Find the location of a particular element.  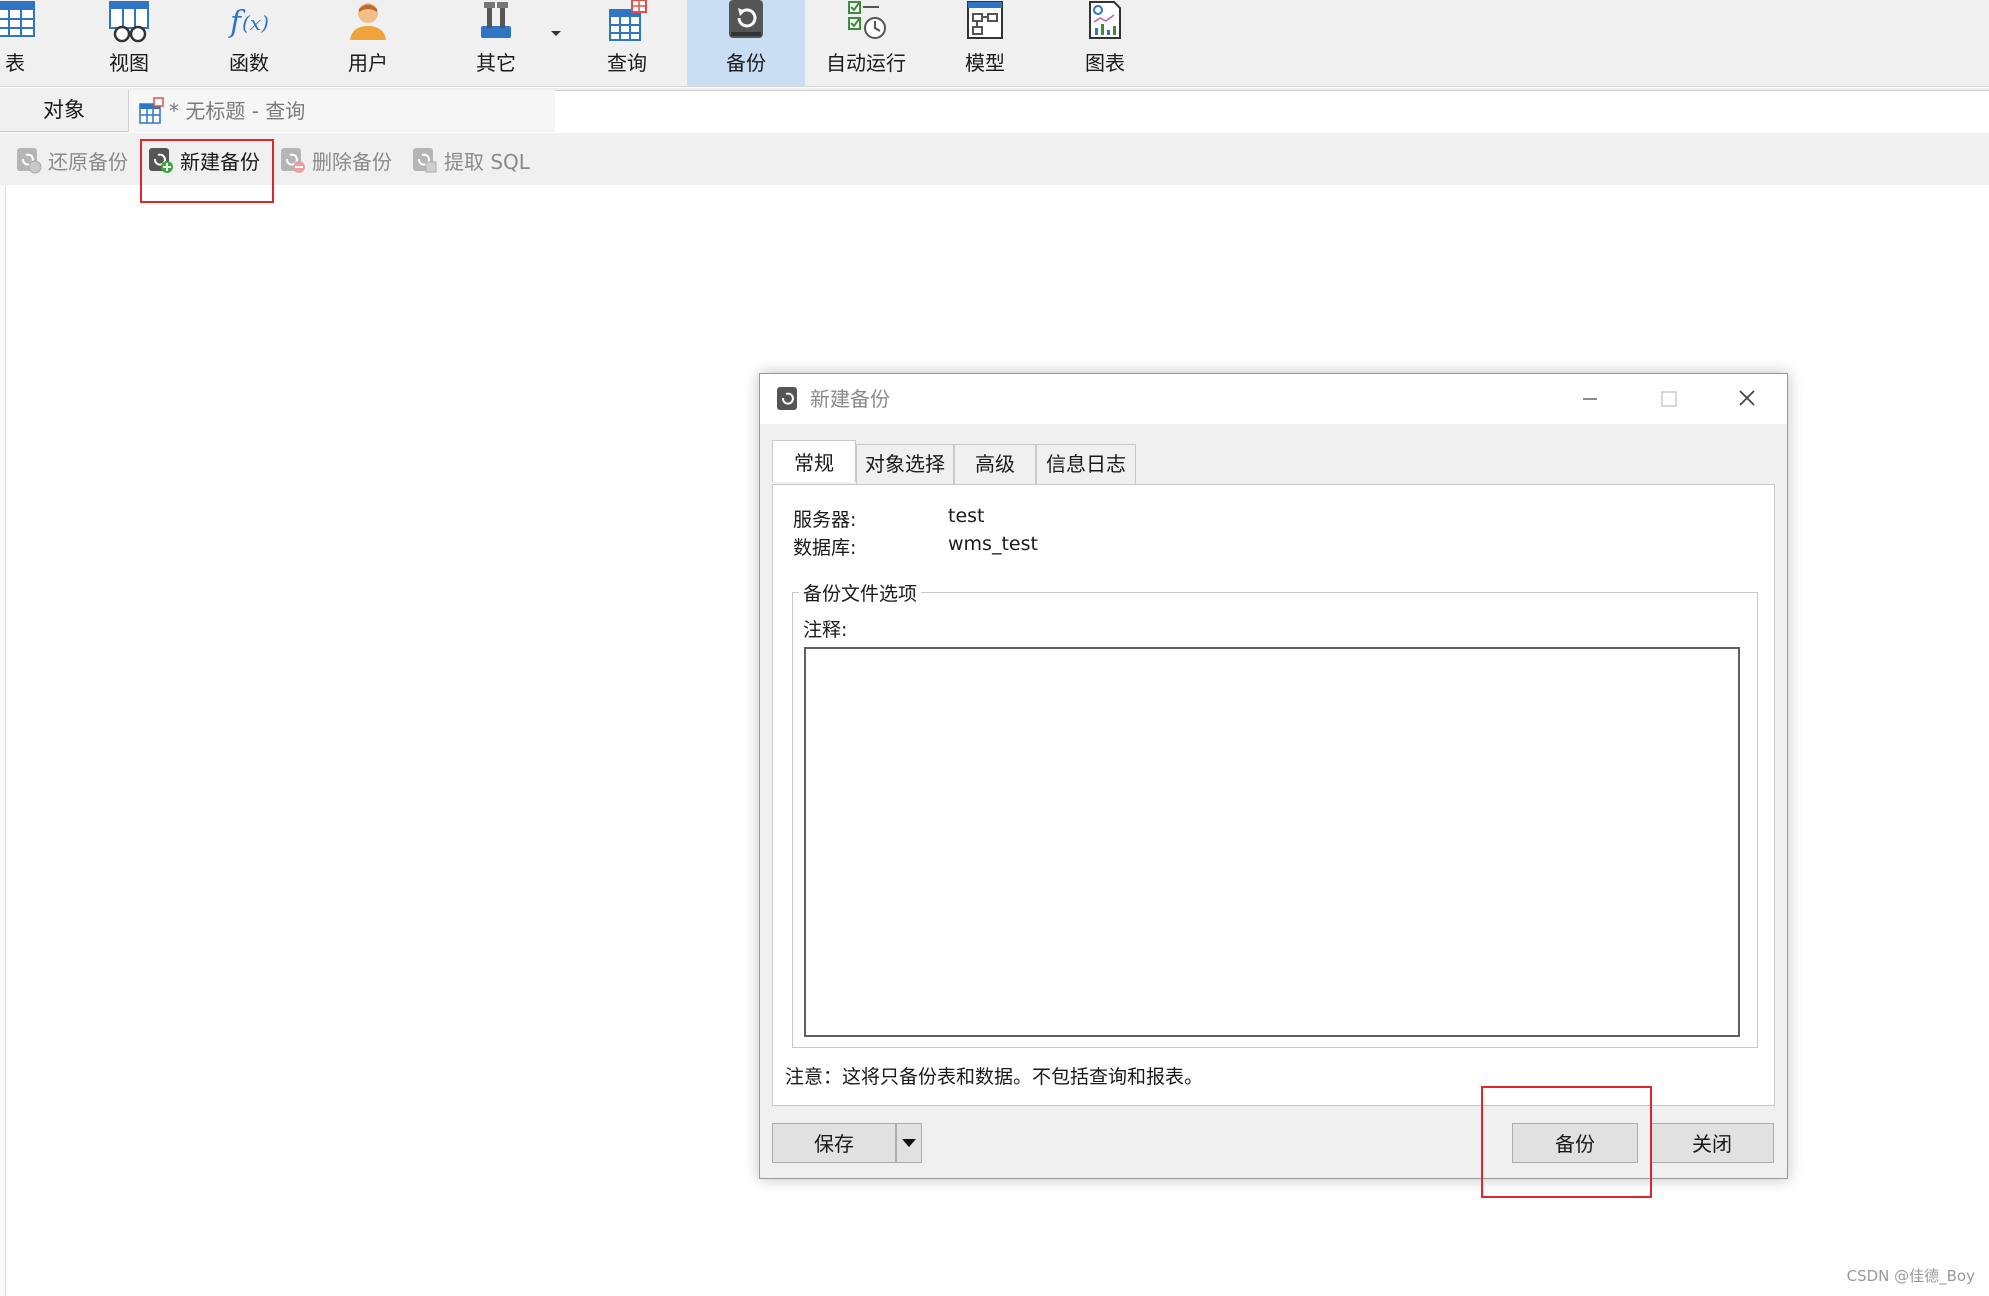

ribbon-label: 用户 is located at coordinates (368, 63).